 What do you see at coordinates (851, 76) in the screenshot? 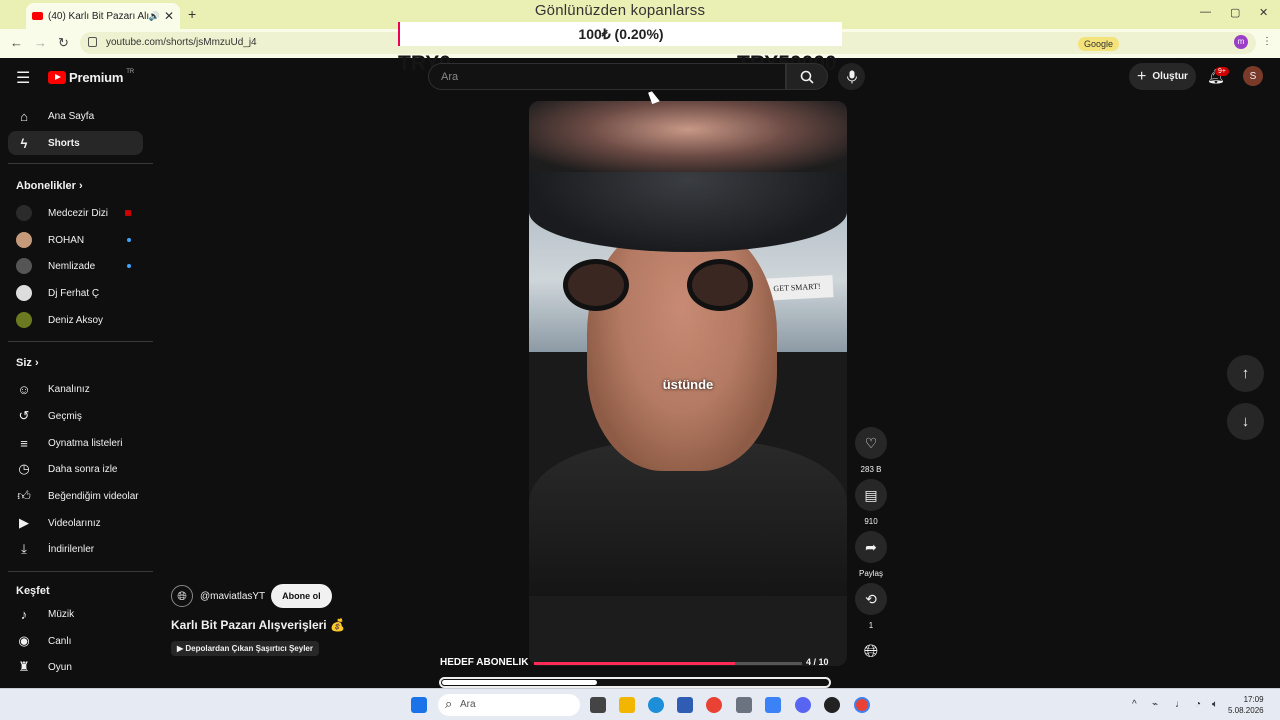
I see `voice-search-button` at bounding box center [851, 76].